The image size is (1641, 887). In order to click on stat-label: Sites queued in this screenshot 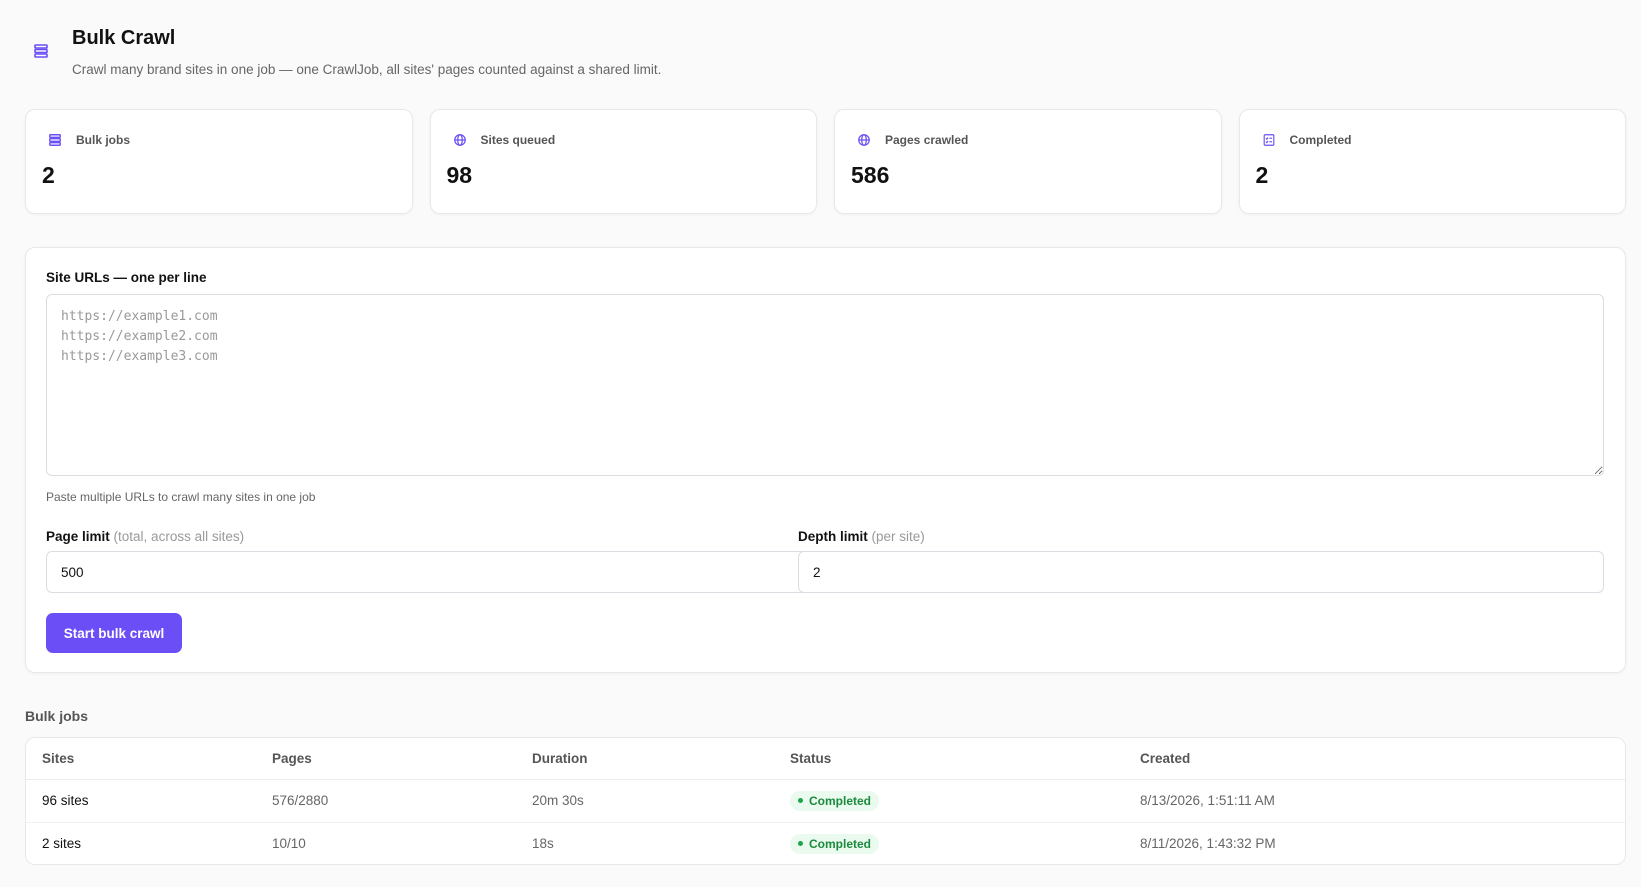, I will do `click(518, 140)`.